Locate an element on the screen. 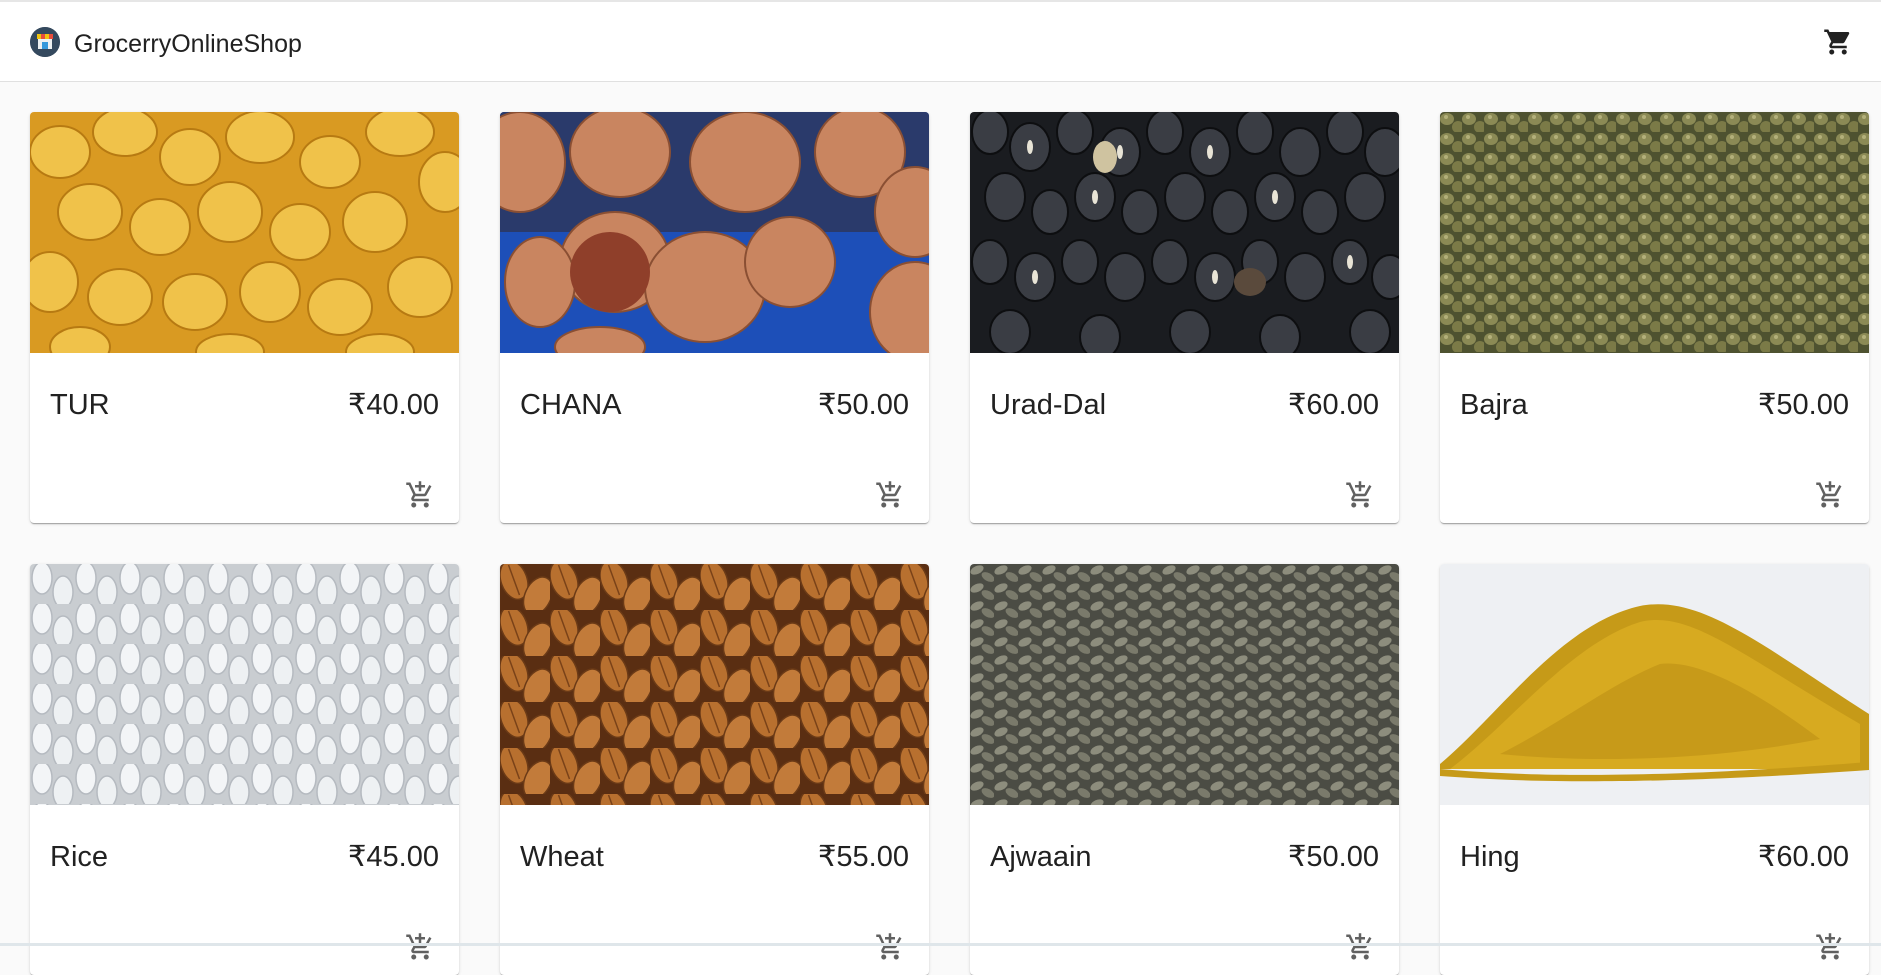 Image resolution: width=1881 pixels, height=975 pixels. product-name: CHANA is located at coordinates (571, 405).